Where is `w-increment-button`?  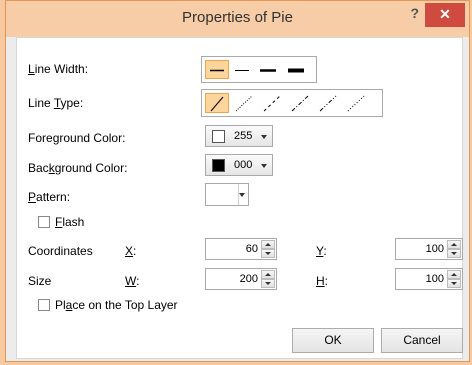 w-increment-button is located at coordinates (268, 274).